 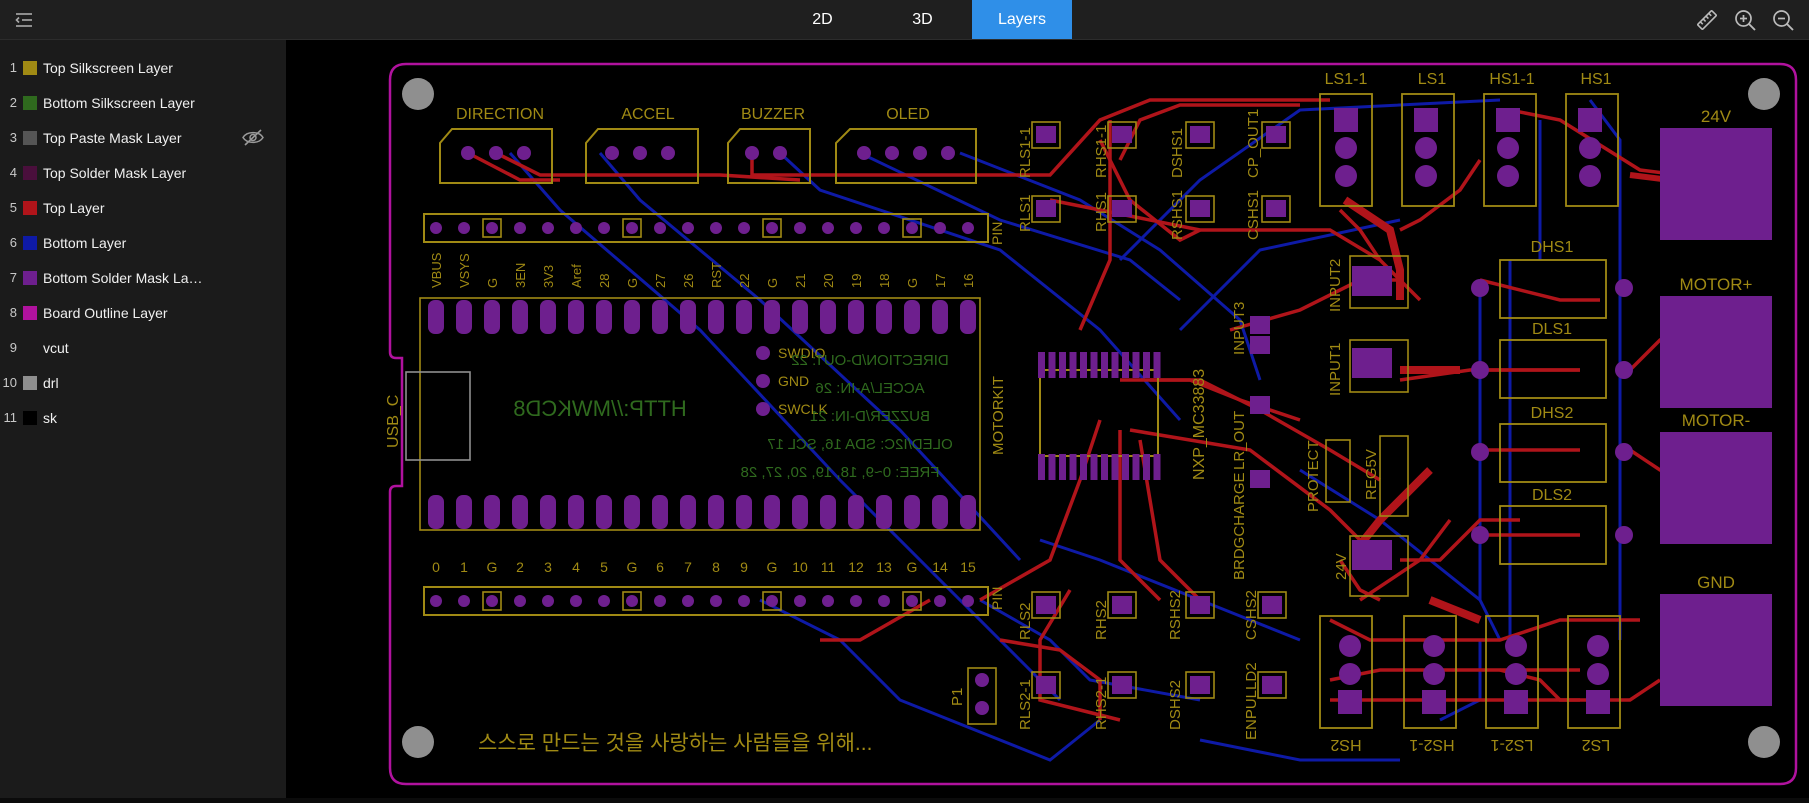 What do you see at coordinates (1025, 213) in the screenshot?
I see `label-rls1: RLS1` at bounding box center [1025, 213].